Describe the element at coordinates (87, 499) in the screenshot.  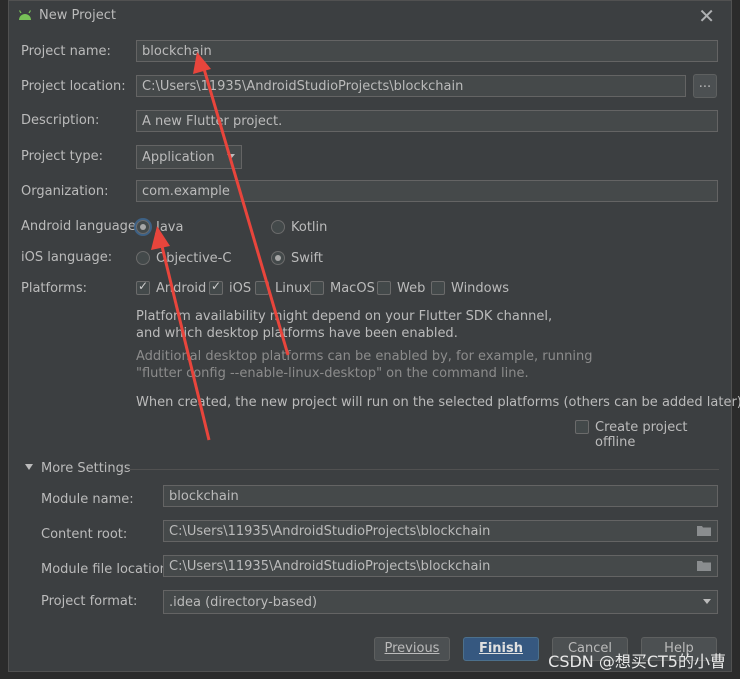
I see `module-name-label: Module name:` at that location.